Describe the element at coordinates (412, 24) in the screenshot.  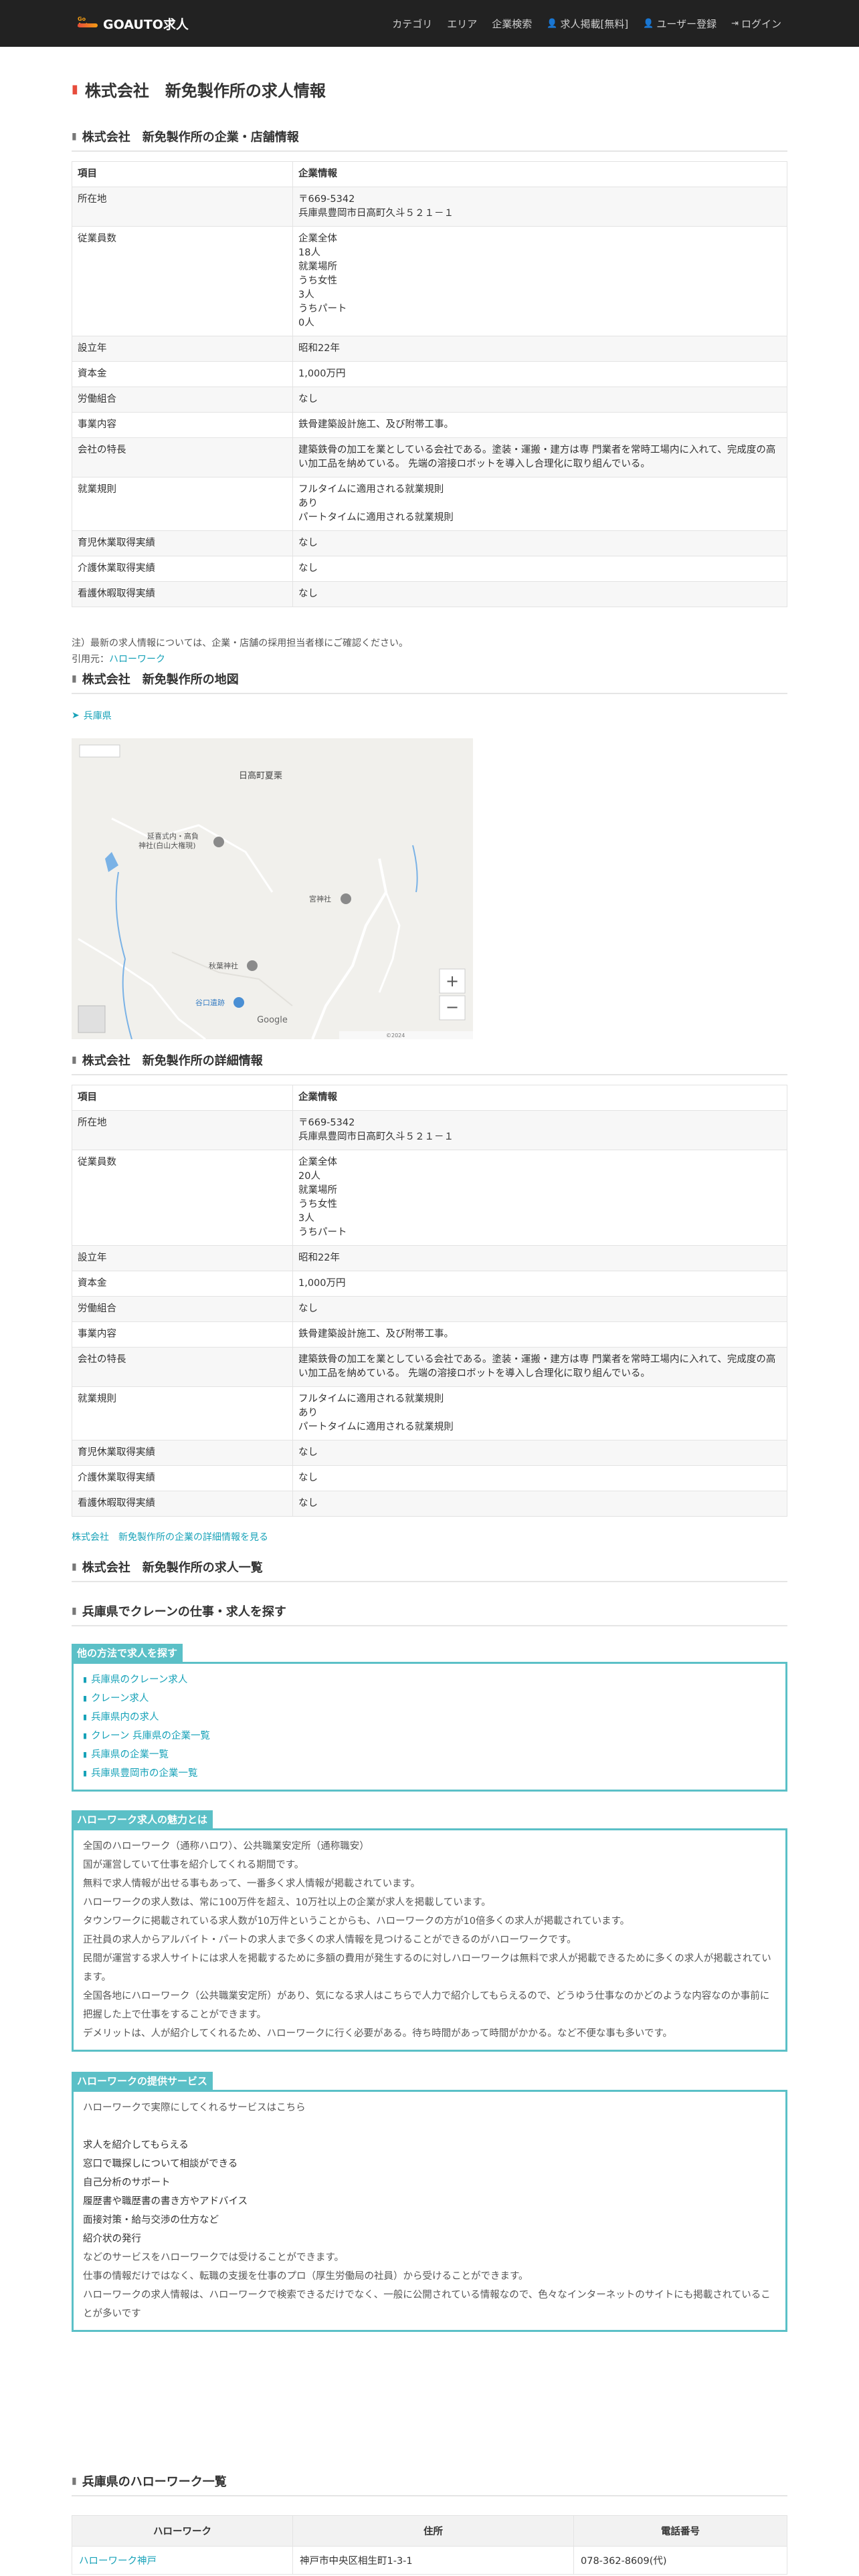
I see `nav-category: カテゴリ` at that location.